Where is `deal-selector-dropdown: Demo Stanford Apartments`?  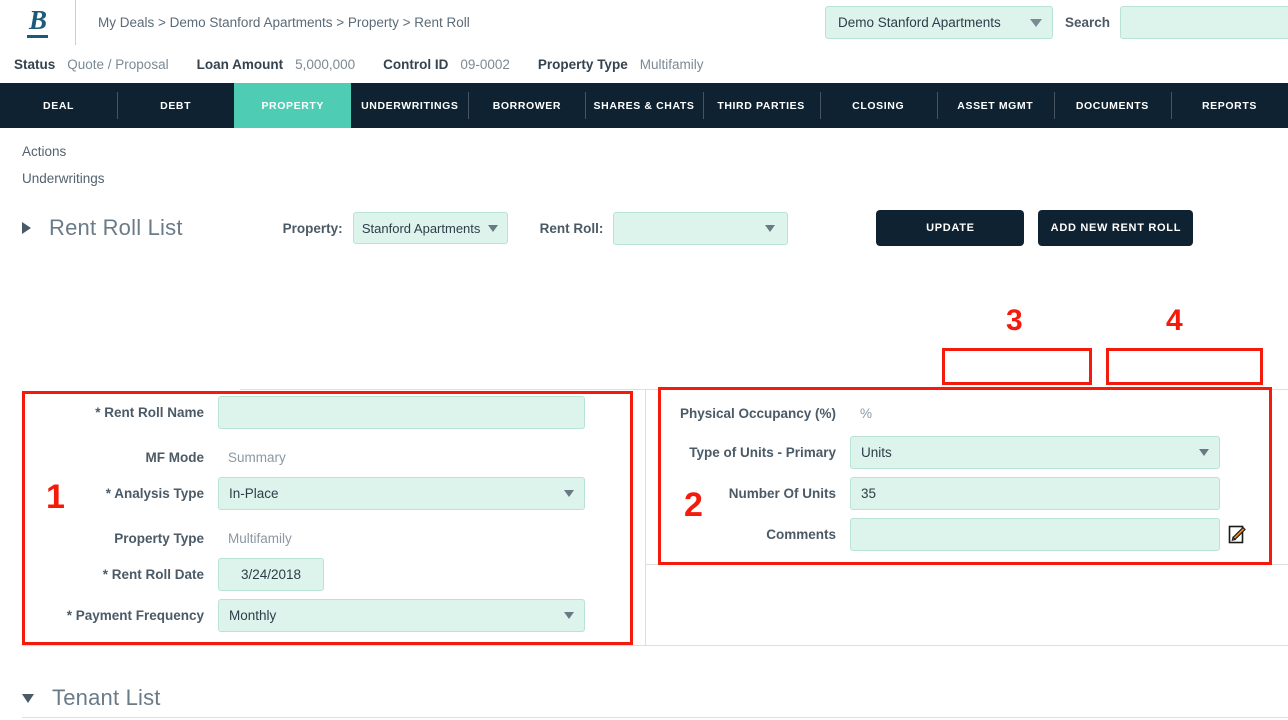 deal-selector-dropdown: Demo Stanford Apartments is located at coordinates (938, 22).